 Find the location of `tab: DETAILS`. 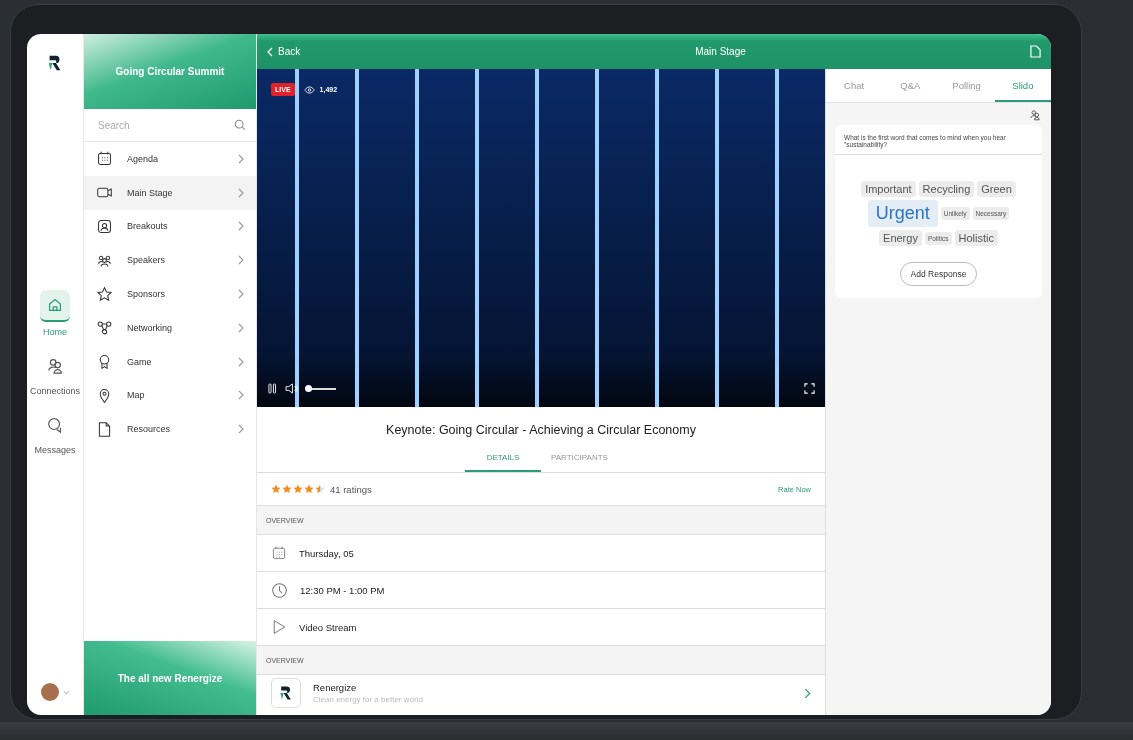

tab: DETAILS is located at coordinates (503, 459).